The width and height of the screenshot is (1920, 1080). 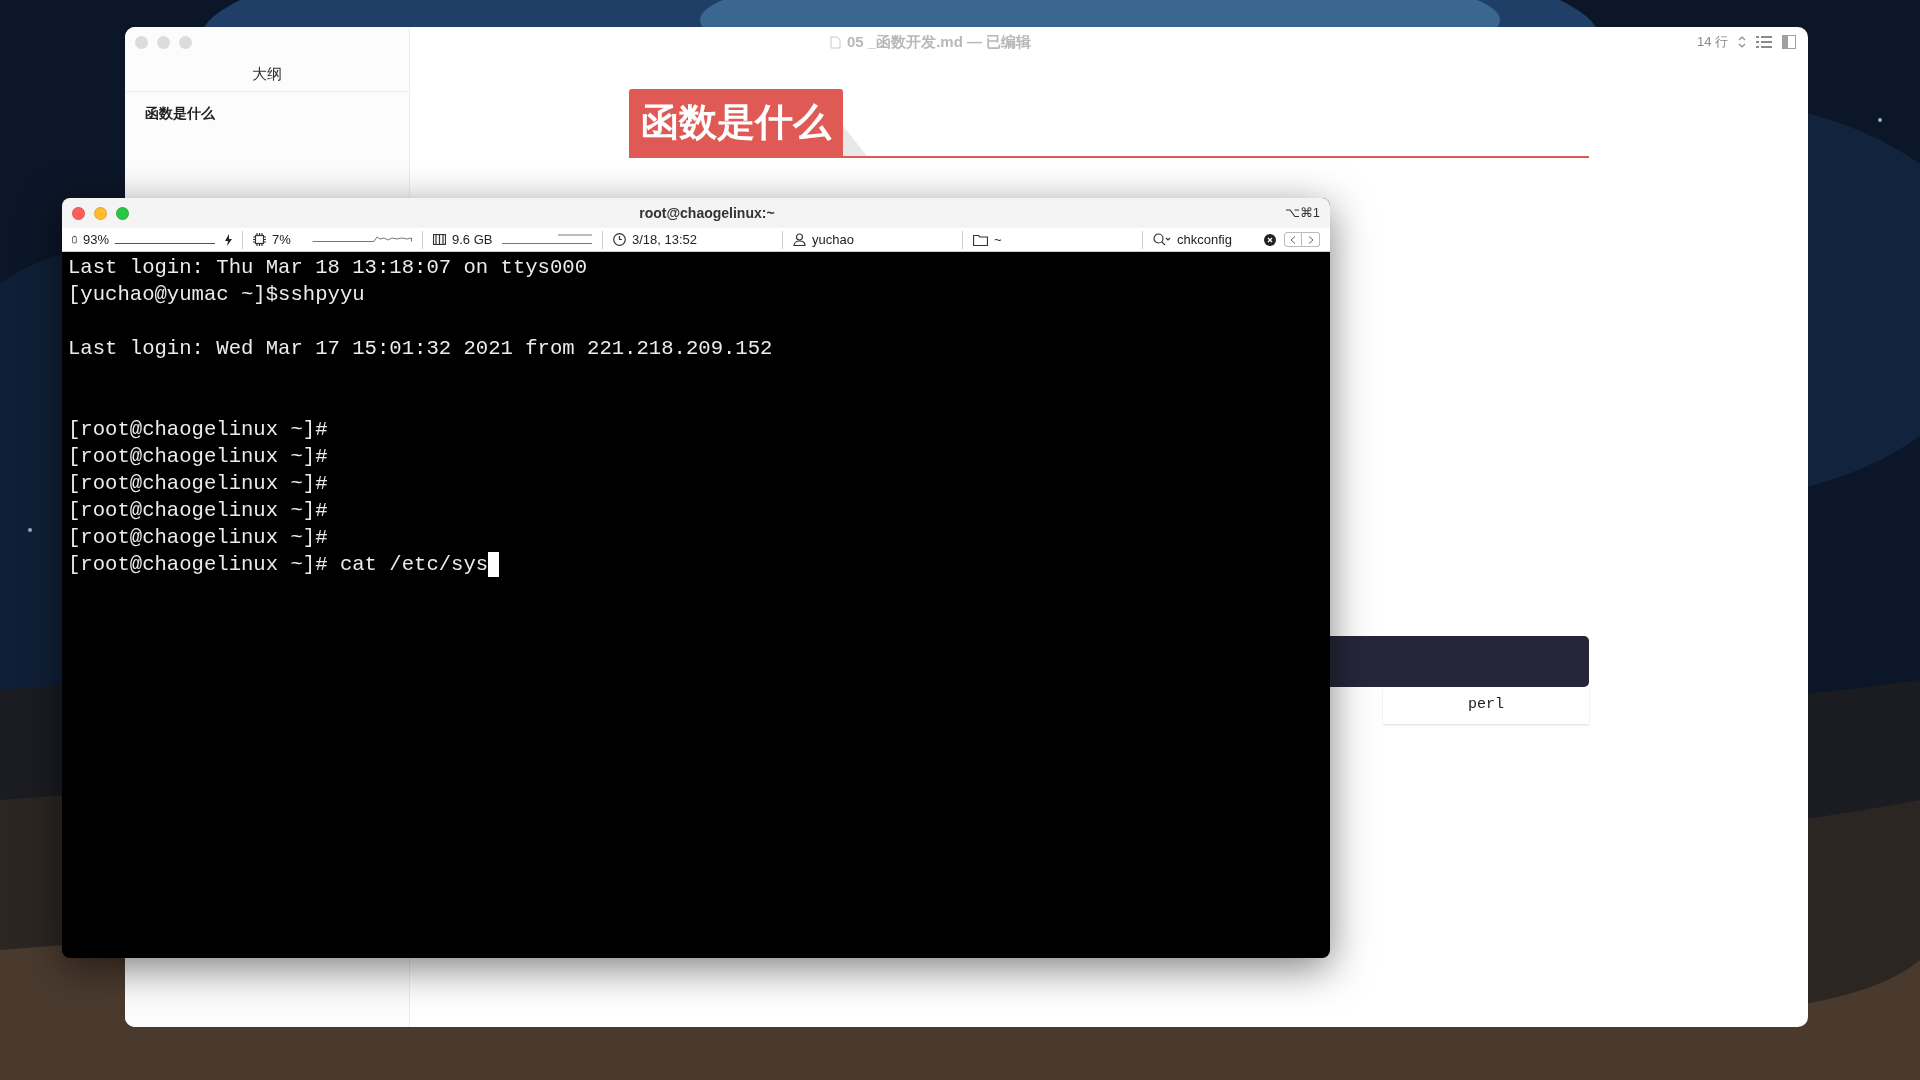 What do you see at coordinates (100, 213) in the screenshot?
I see `minimize-button` at bounding box center [100, 213].